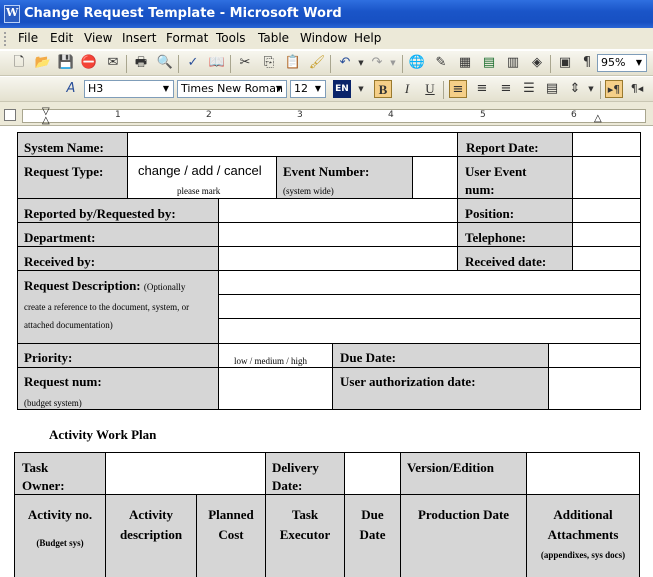 Image resolution: width=653 pixels, height=577 pixels. I want to click on delivery-date-label: Date:, so click(287, 485).